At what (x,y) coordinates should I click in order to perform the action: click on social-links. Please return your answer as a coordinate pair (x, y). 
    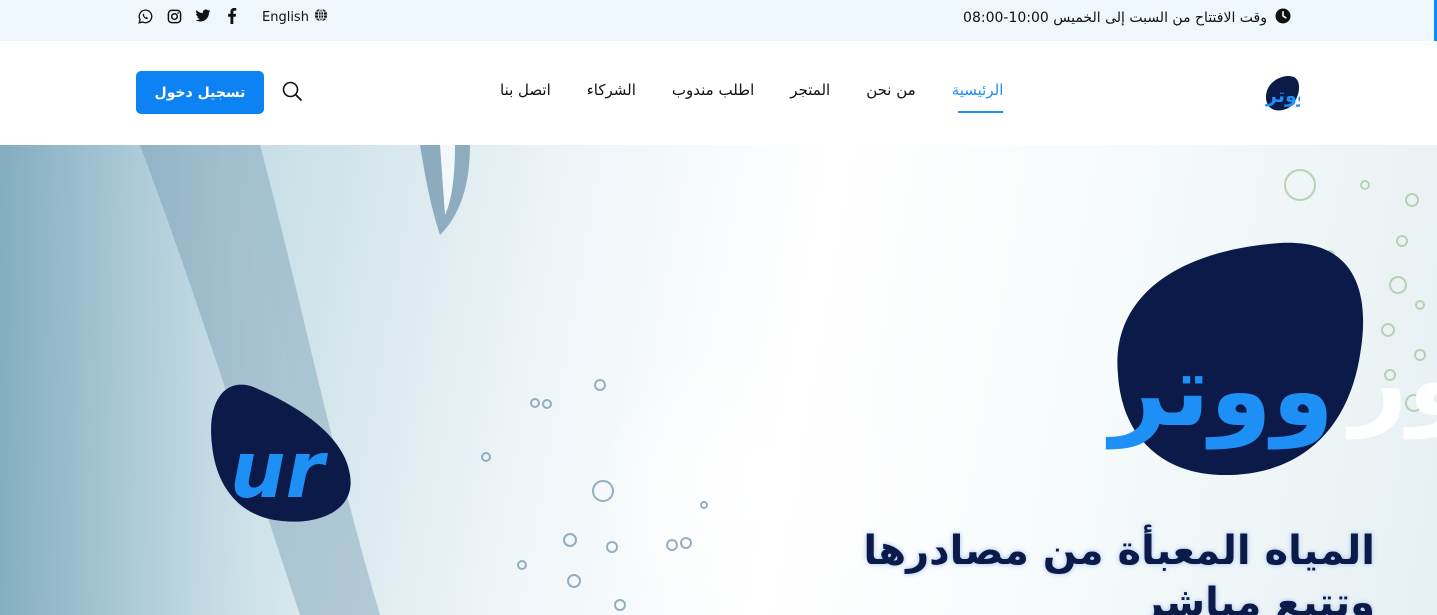
    Looking at the image, I should click on (188, 16).